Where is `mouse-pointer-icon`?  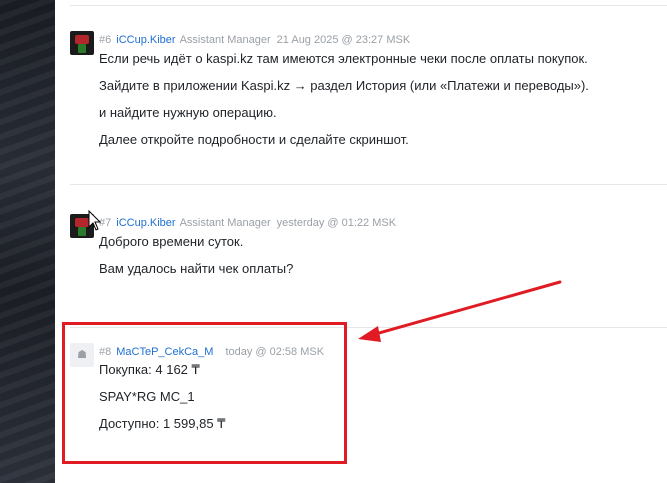
mouse-pointer-icon is located at coordinates (95, 220).